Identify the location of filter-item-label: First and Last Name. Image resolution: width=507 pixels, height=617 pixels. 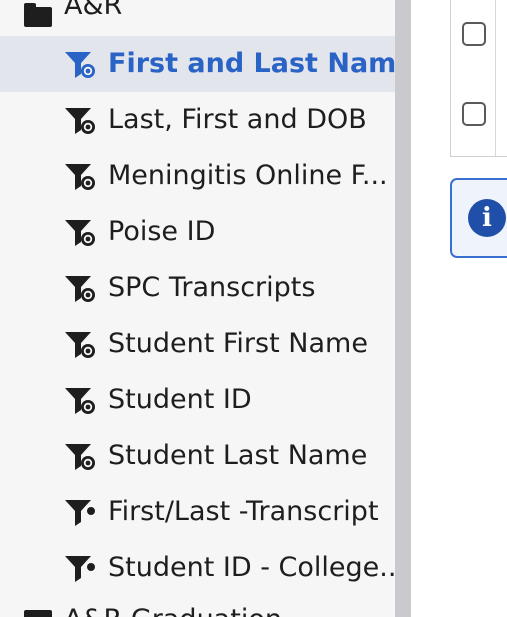
(251, 63).